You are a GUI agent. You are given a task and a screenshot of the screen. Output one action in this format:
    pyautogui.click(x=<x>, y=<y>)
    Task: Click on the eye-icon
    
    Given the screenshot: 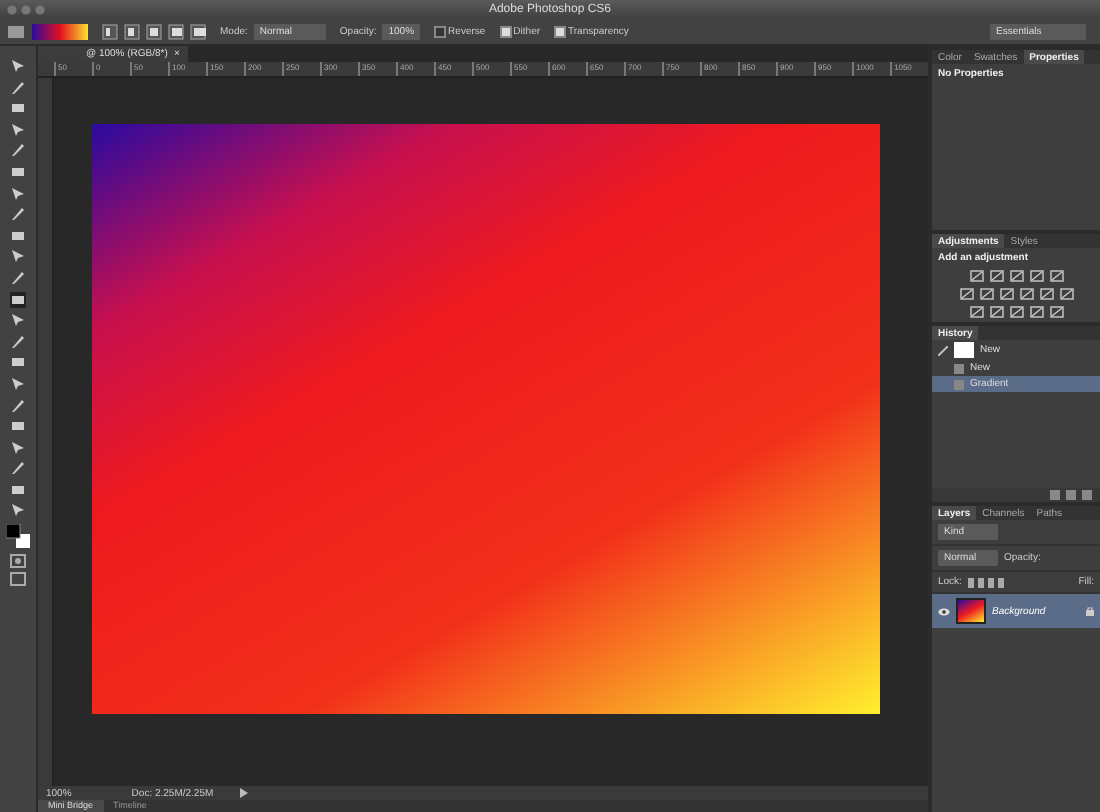 What is the action you would take?
    pyautogui.click(x=944, y=611)
    